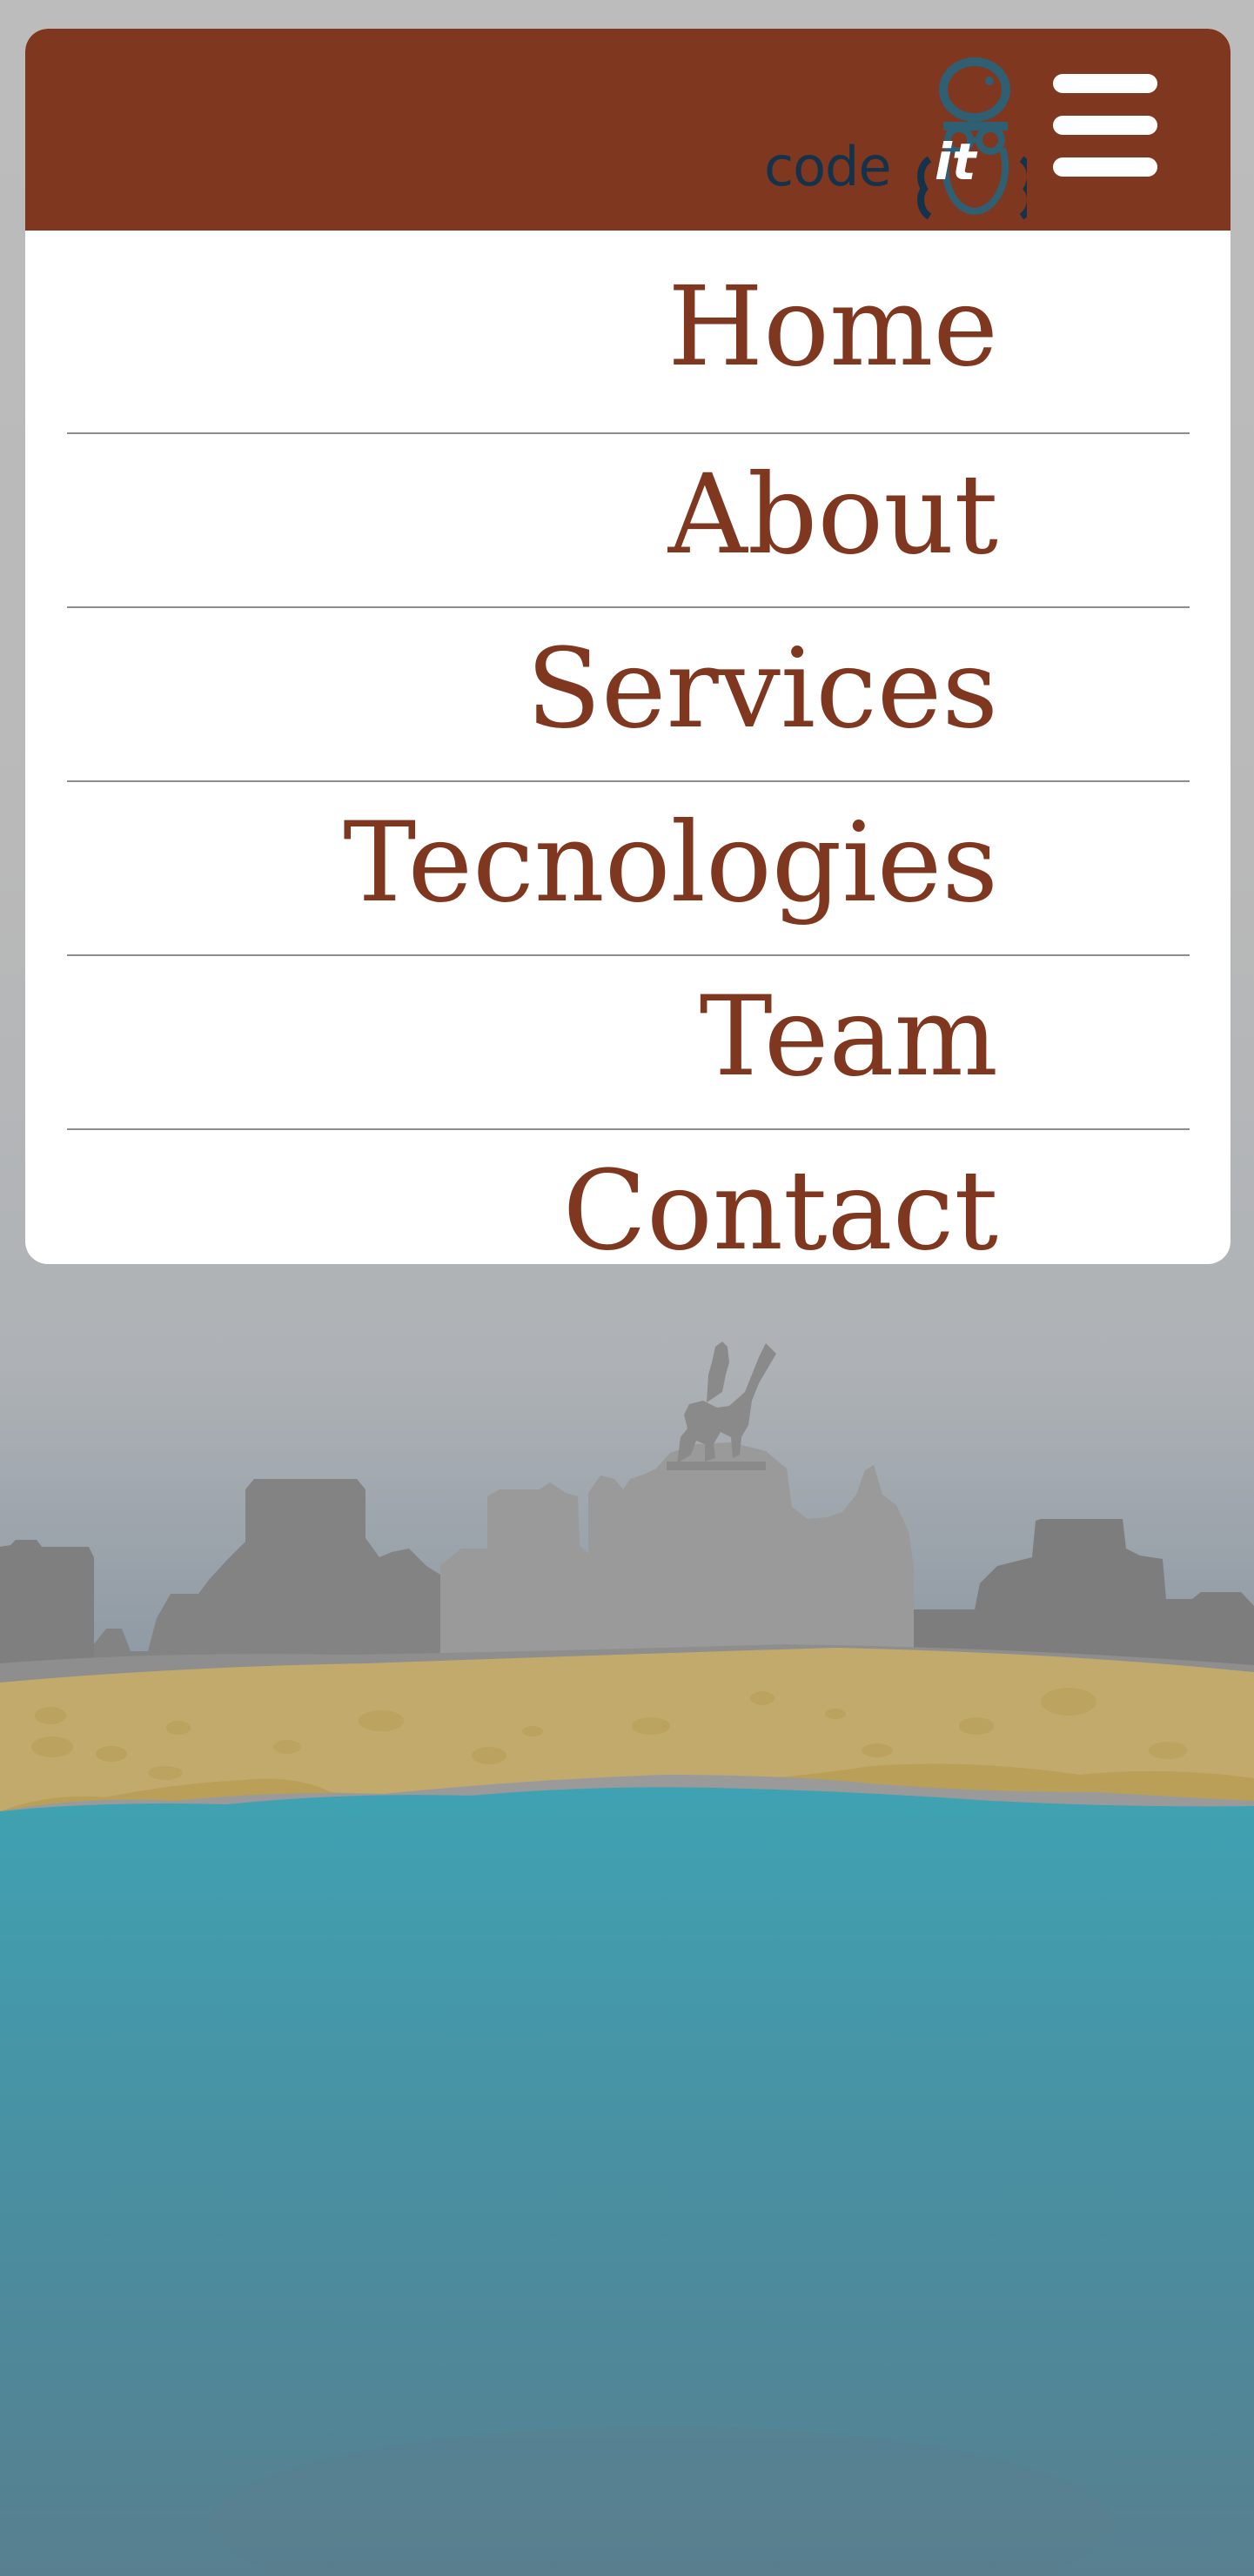 The width and height of the screenshot is (1254, 2576). I want to click on logo-wordmark: code, so click(828, 166).